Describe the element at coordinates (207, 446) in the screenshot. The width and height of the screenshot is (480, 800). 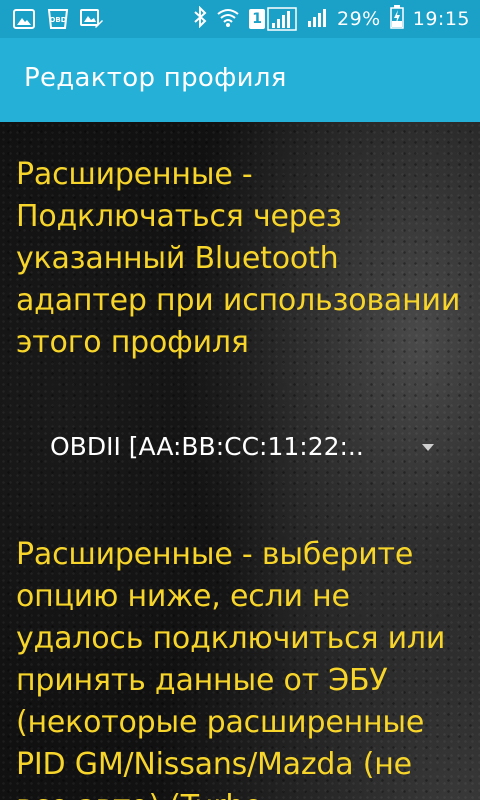
I see `adapter-select-value: OBDII [AA:BB:CC:11:22:..` at that location.